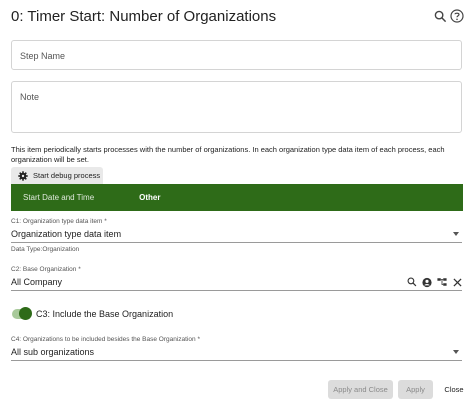  I want to click on note-placeholder: Note, so click(30, 97).